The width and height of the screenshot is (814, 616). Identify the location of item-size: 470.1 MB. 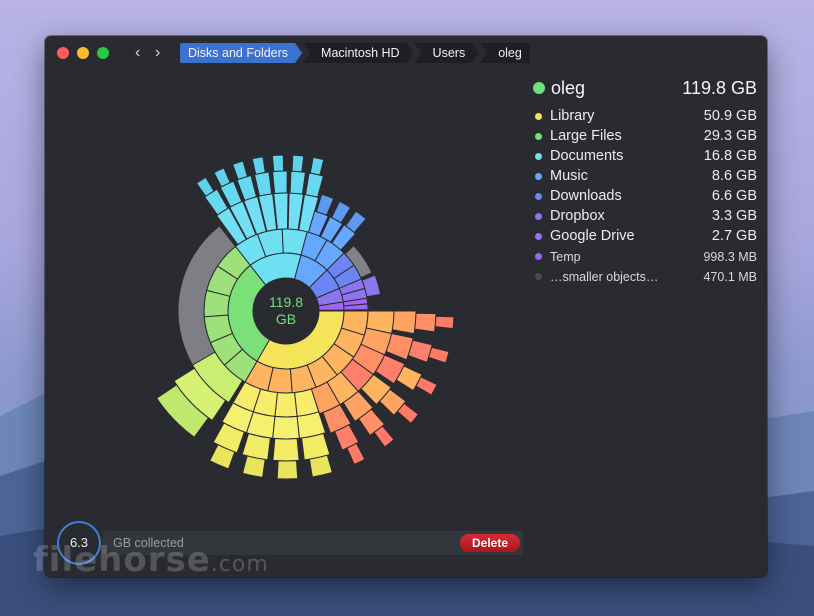
(730, 277).